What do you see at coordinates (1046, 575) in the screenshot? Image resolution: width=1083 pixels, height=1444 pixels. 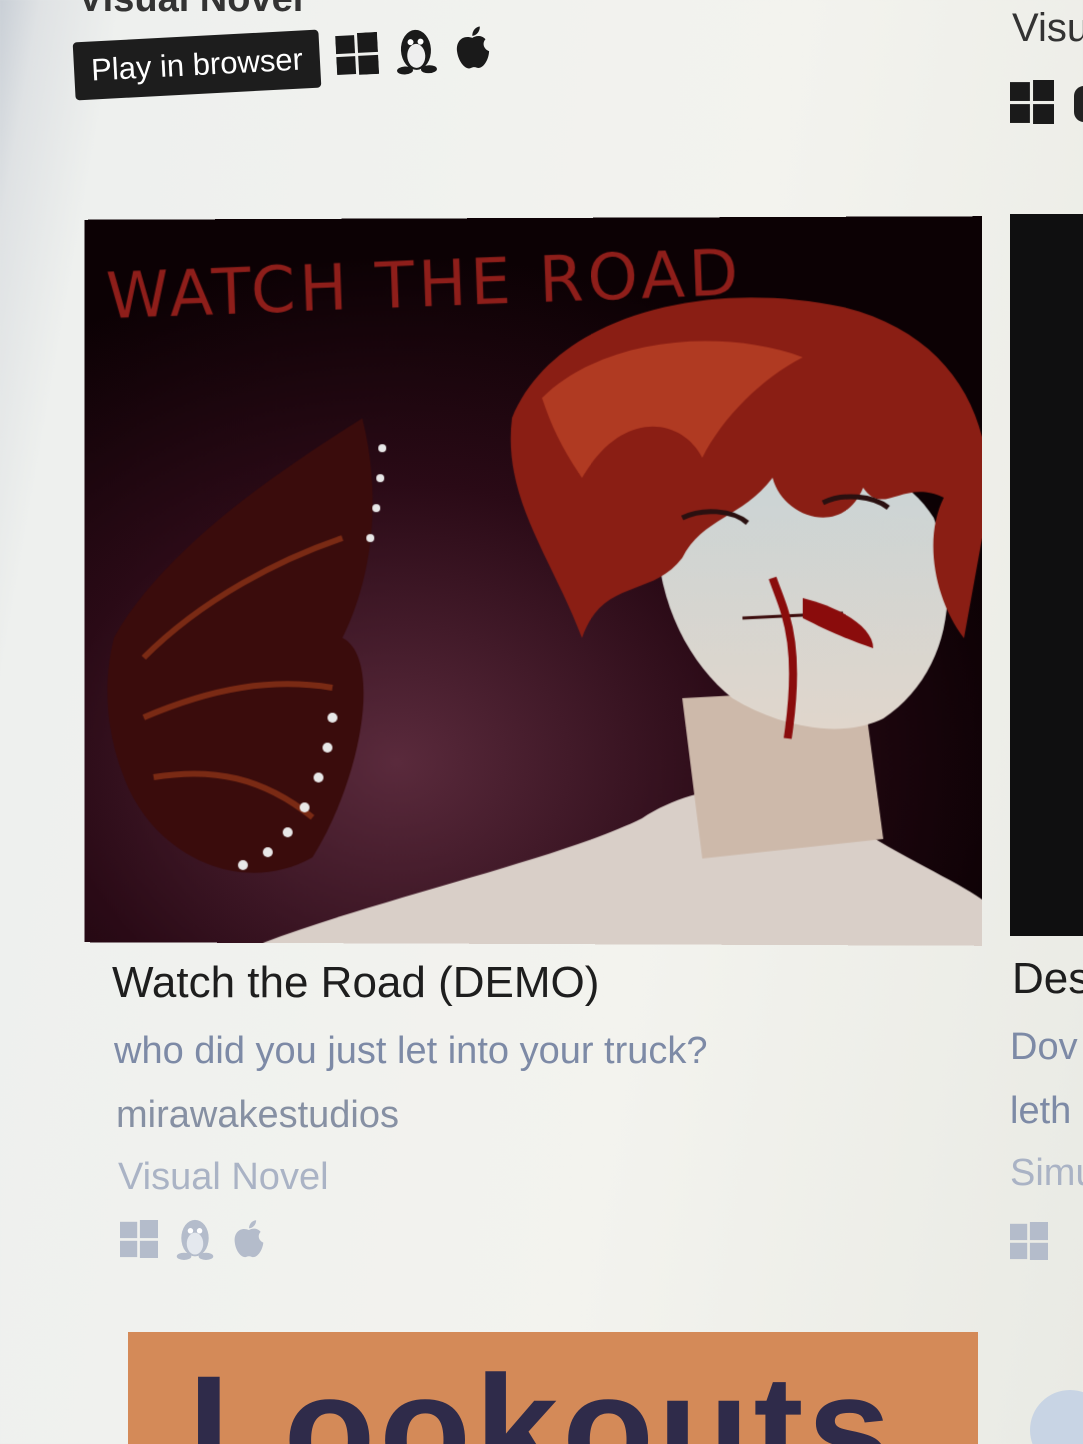 I see `right-card-thumbnail` at bounding box center [1046, 575].